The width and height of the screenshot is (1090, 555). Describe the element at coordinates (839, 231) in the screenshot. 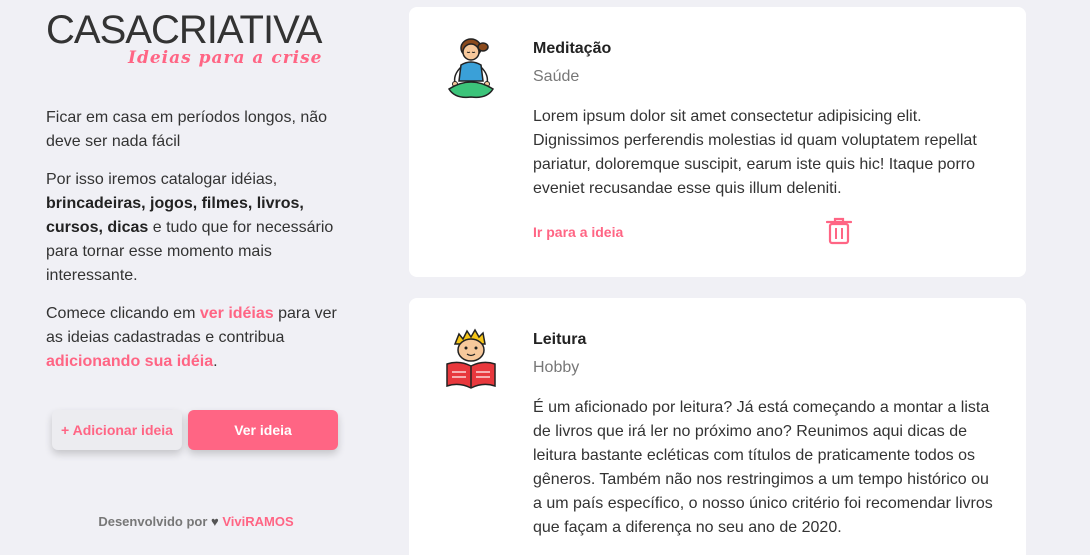

I see `trash-icon` at that location.